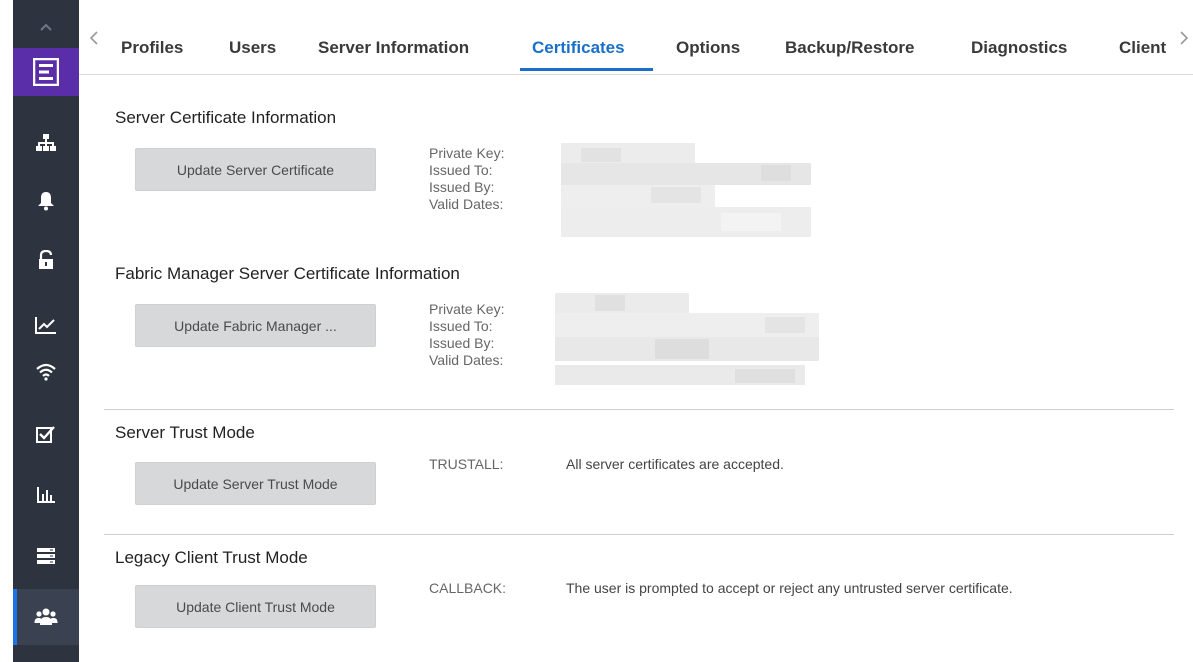  I want to click on administration-users-icon, so click(46, 616).